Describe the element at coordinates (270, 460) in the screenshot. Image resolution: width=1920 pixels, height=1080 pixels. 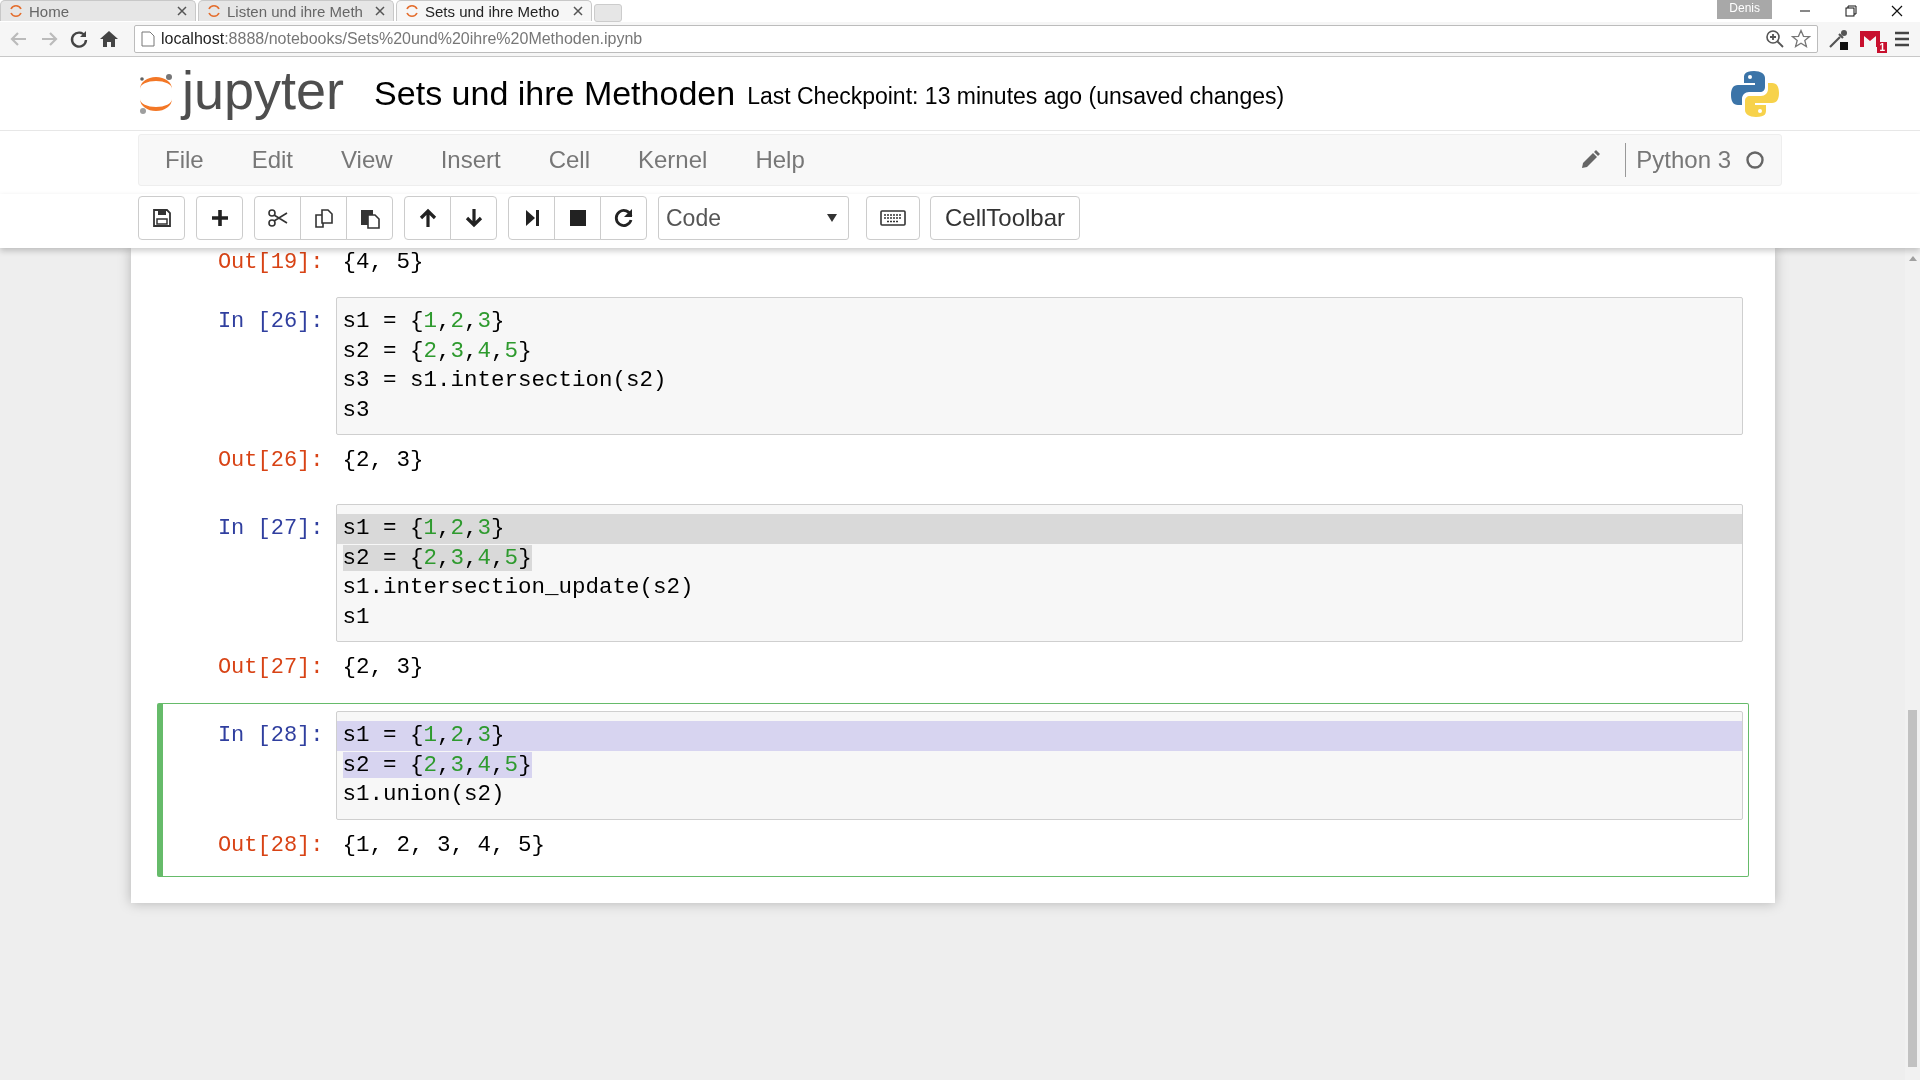
I see `output-prompt: Out[26]:` at that location.